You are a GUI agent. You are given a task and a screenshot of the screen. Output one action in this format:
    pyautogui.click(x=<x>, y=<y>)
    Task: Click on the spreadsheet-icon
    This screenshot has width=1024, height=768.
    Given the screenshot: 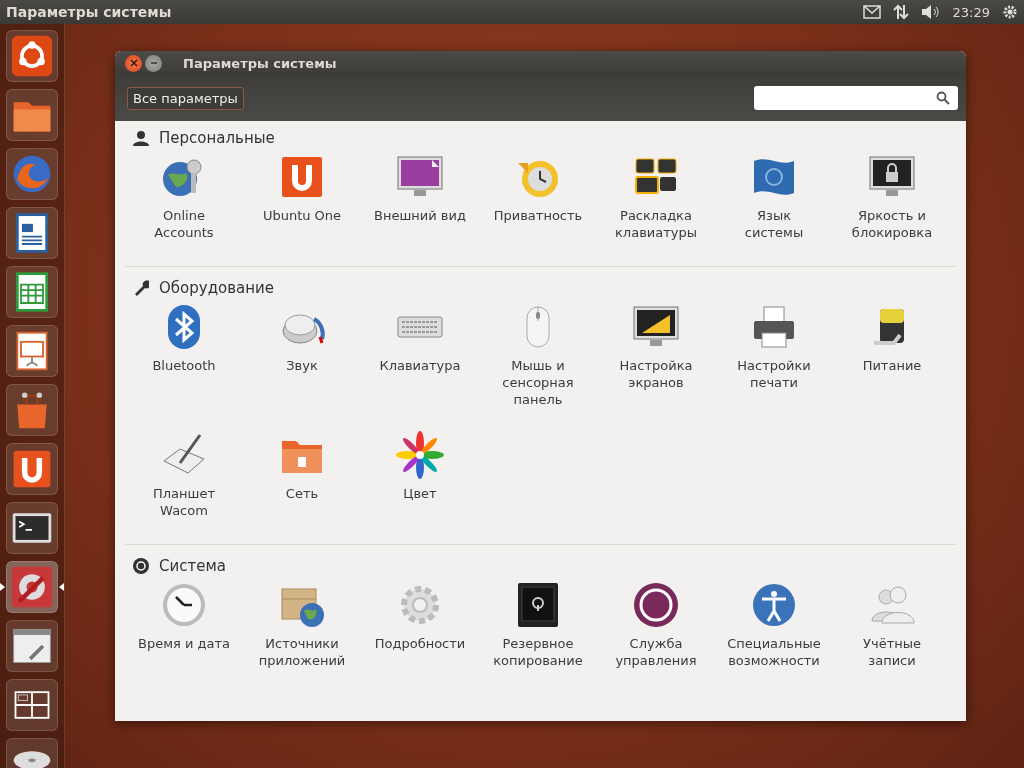 What is the action you would take?
    pyautogui.click(x=32, y=292)
    